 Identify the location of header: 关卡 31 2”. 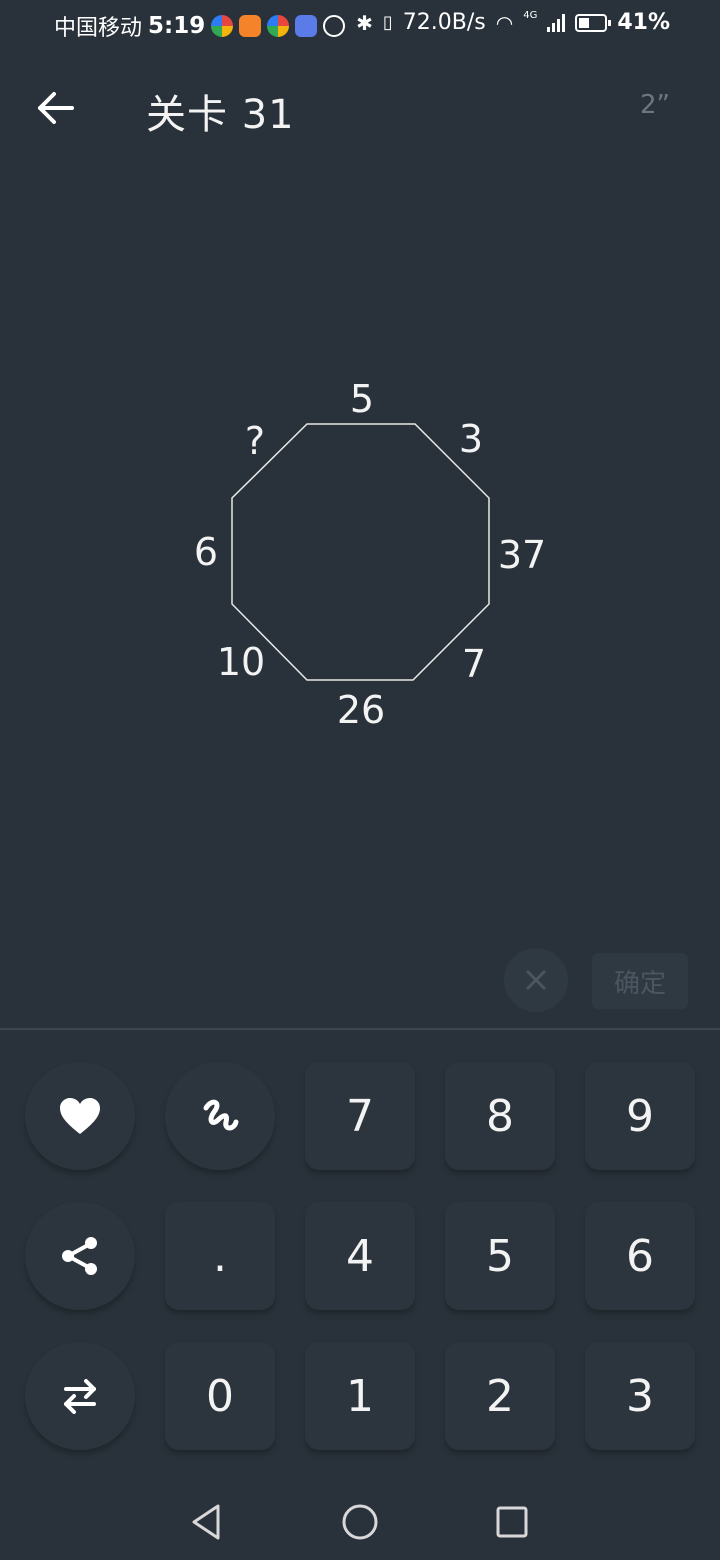
(360, 105).